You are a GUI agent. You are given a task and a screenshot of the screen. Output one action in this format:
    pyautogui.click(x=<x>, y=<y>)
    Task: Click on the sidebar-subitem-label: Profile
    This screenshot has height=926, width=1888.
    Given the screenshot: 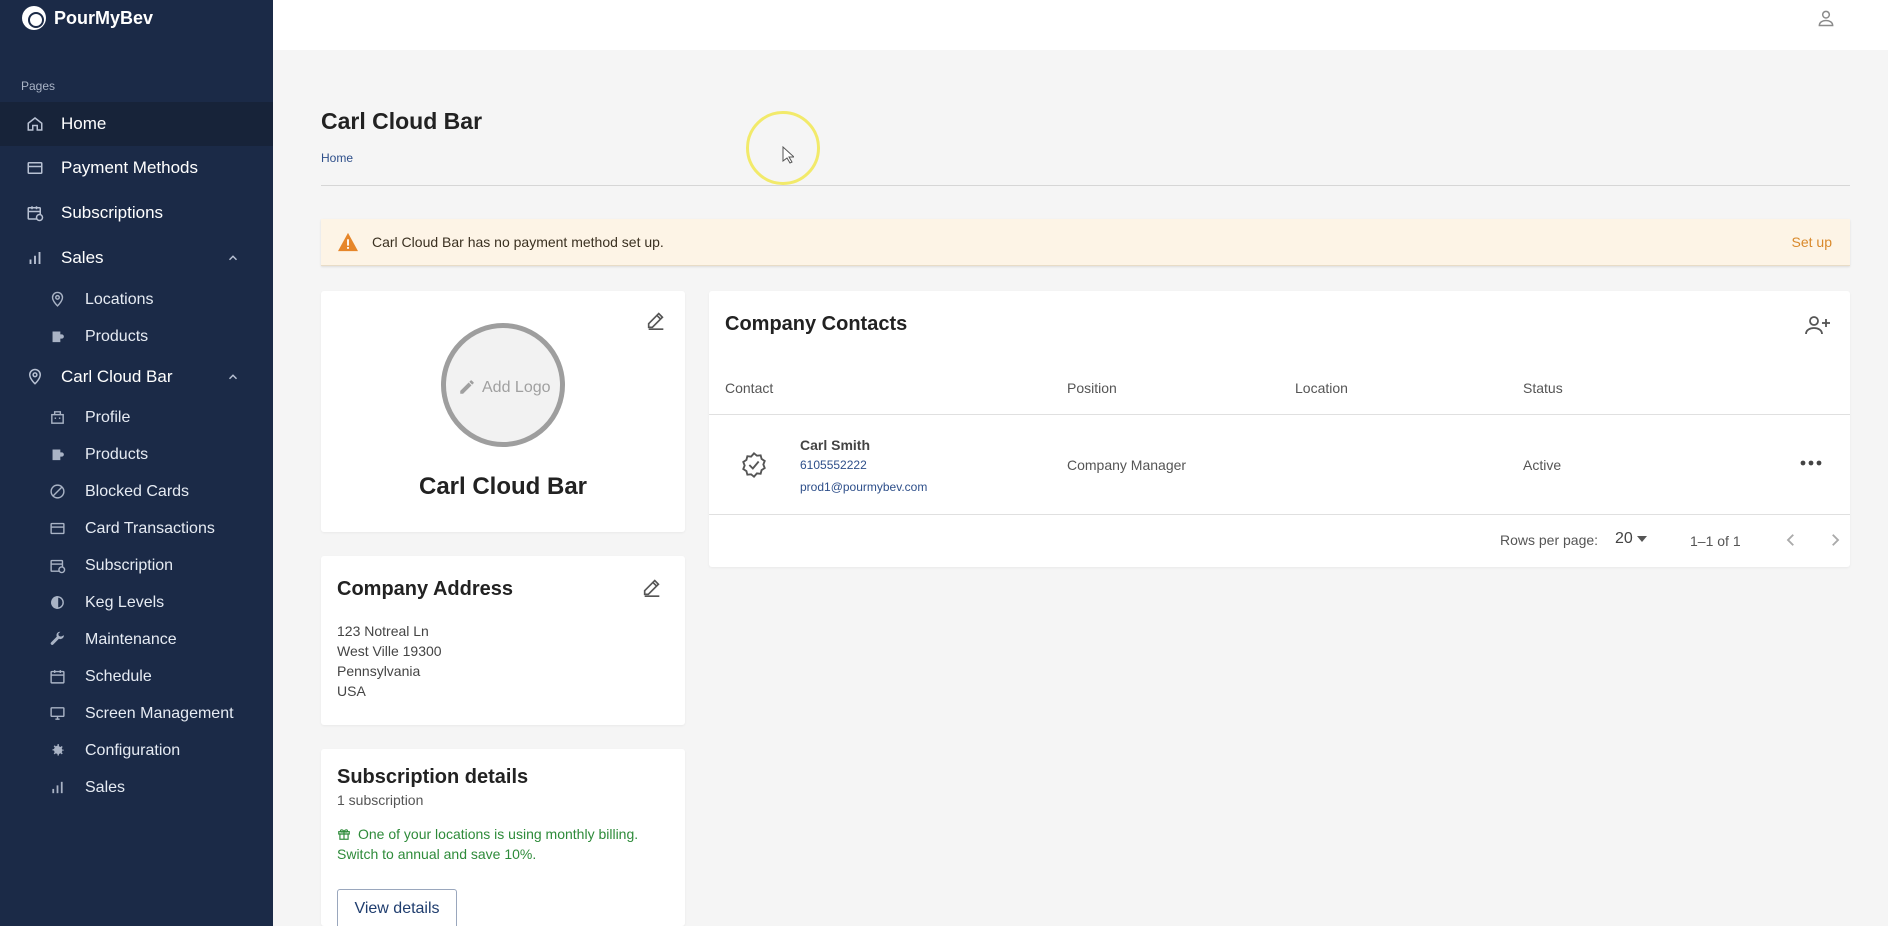 What is the action you would take?
    pyautogui.click(x=108, y=417)
    